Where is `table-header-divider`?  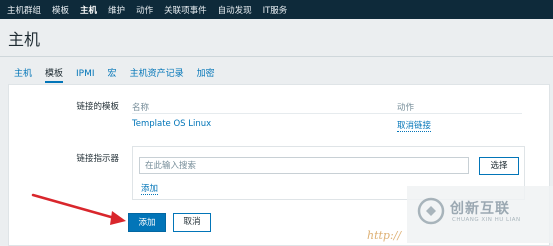
table-header-divider is located at coordinates (327, 113).